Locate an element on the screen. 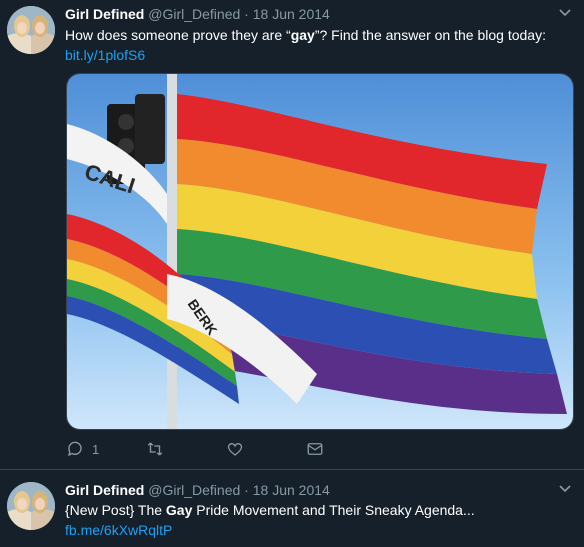 This screenshot has height=547, width=584. tweet-text-highlight: gay is located at coordinates (302, 35).